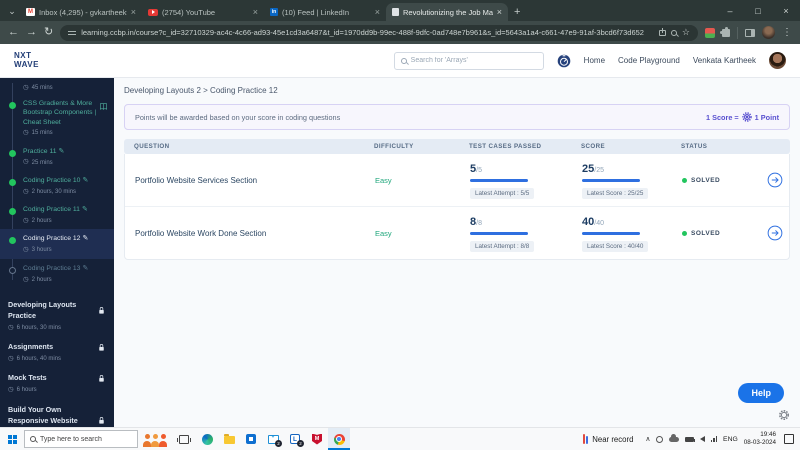 The width and height of the screenshot is (800, 450). I want to click on search-input, so click(473, 60).